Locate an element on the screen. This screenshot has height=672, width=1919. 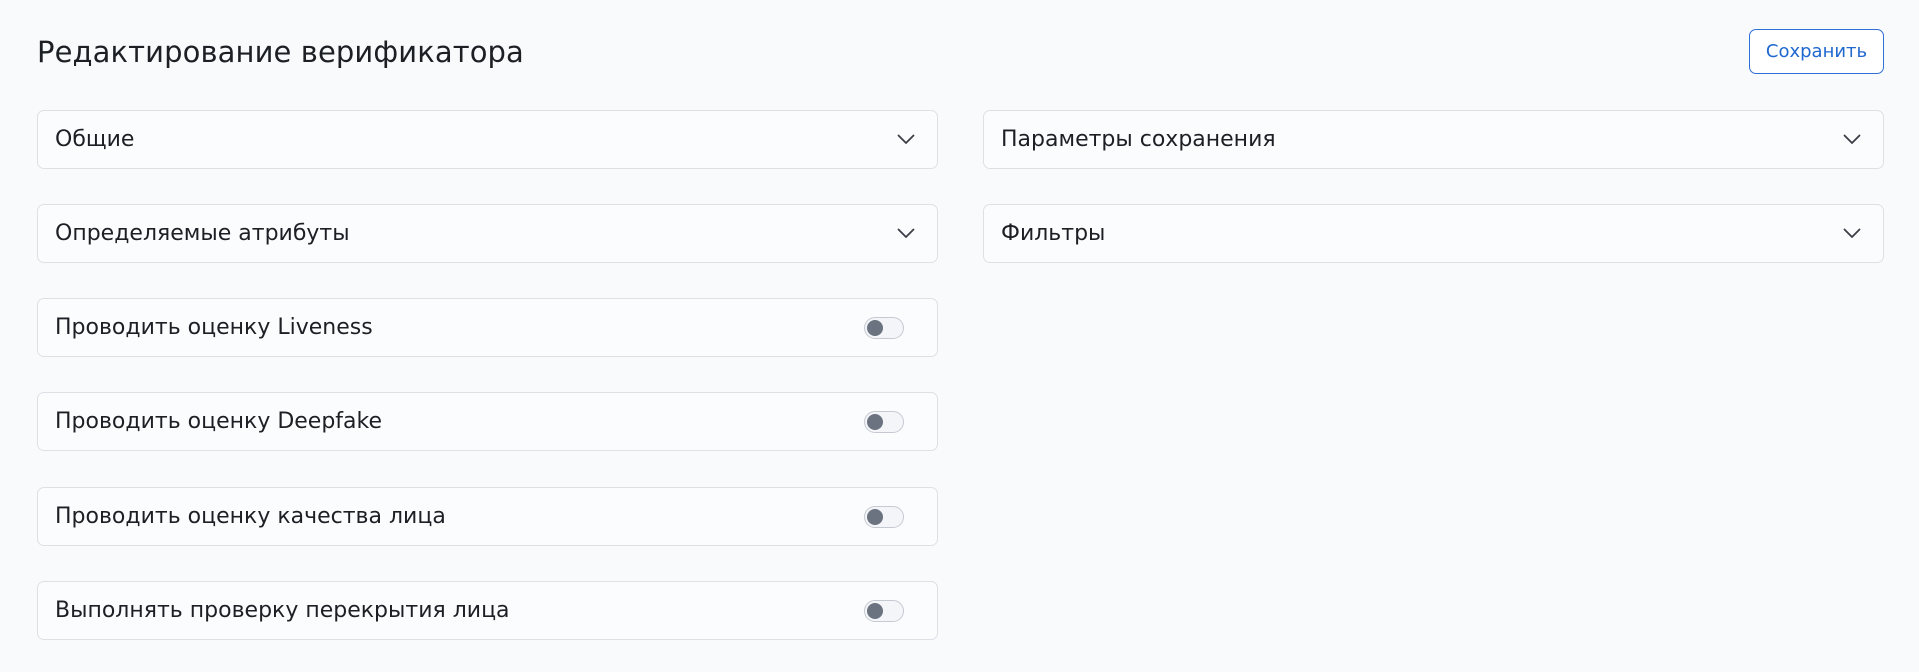
toggle-label: Выполнять проверку перекрытия лица is located at coordinates (282, 610).